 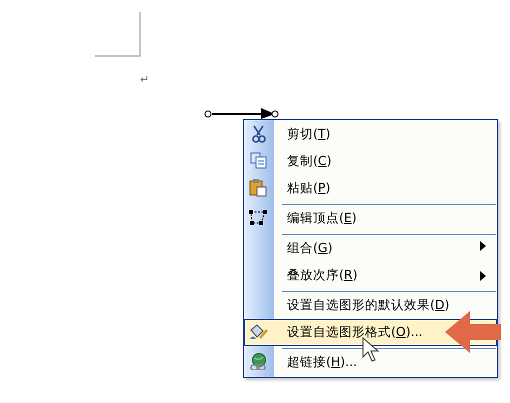 What do you see at coordinates (385, 161) in the screenshot?
I see `menu-item: 复制(C)` at bounding box center [385, 161].